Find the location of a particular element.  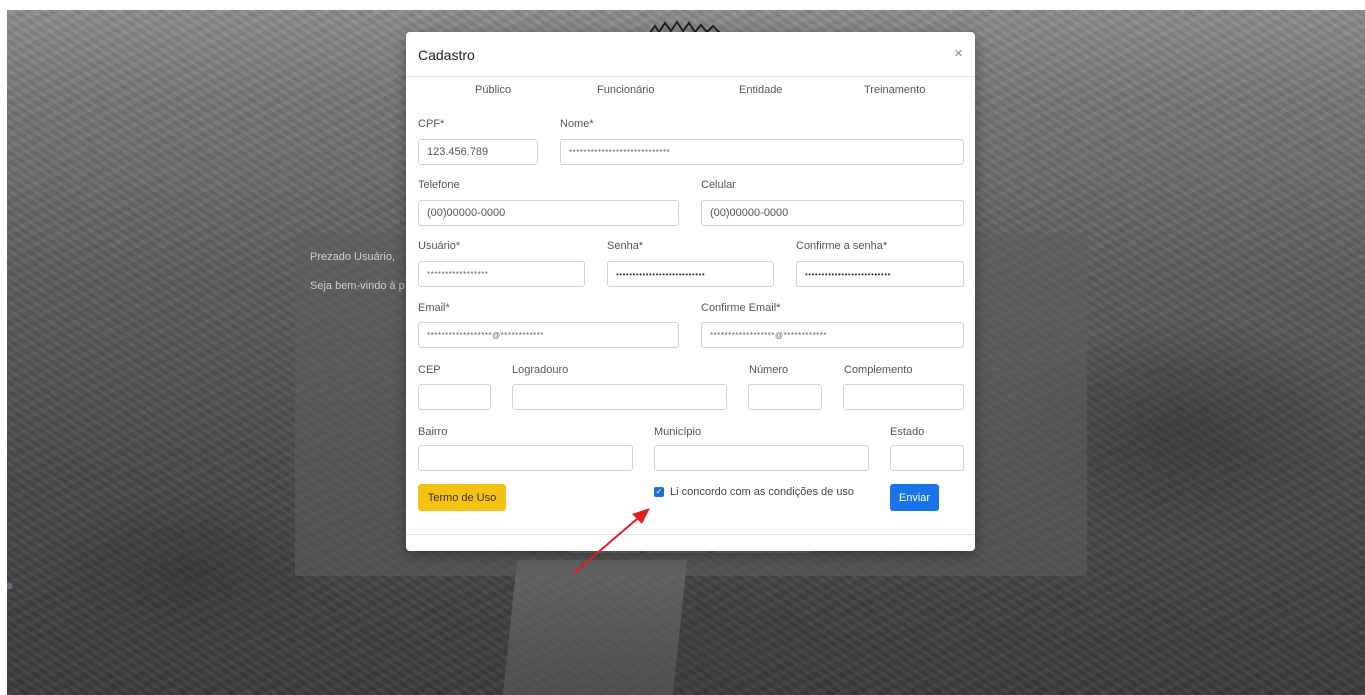

nome-input: **************************** is located at coordinates (762, 152).